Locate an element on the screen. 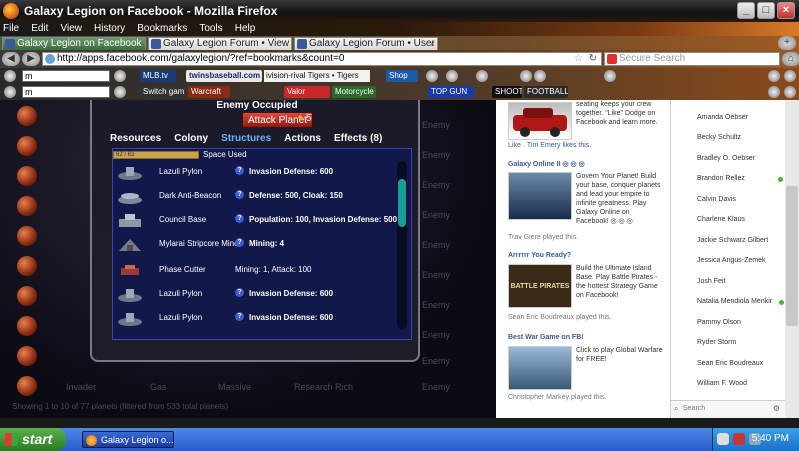 The image size is (799, 451). twinsbaseball-link: twinsbaseball.com is located at coordinates (224, 76).